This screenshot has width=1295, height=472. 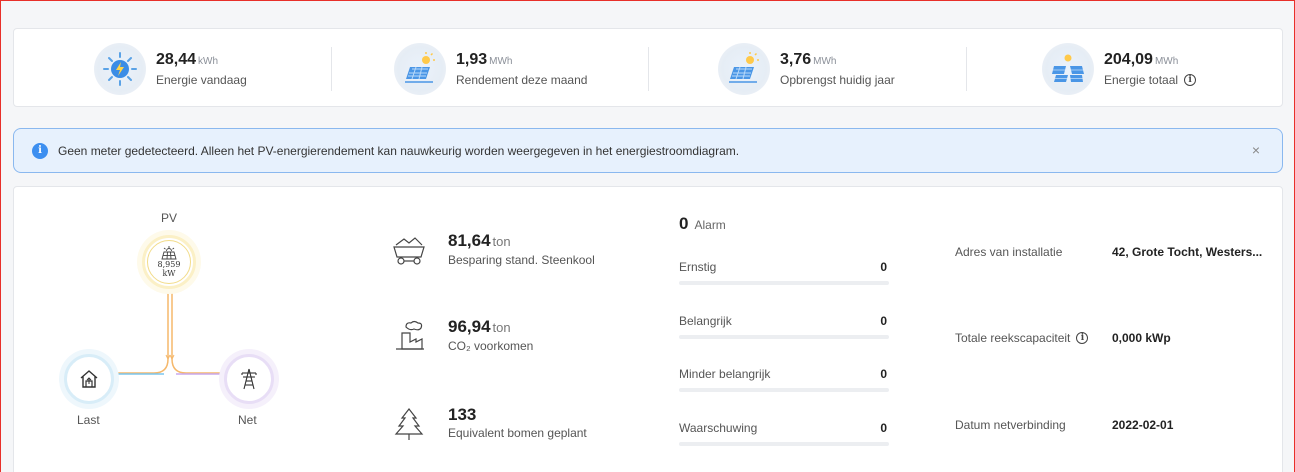 I want to click on kpi-value: 204,09, so click(x=1128, y=59).